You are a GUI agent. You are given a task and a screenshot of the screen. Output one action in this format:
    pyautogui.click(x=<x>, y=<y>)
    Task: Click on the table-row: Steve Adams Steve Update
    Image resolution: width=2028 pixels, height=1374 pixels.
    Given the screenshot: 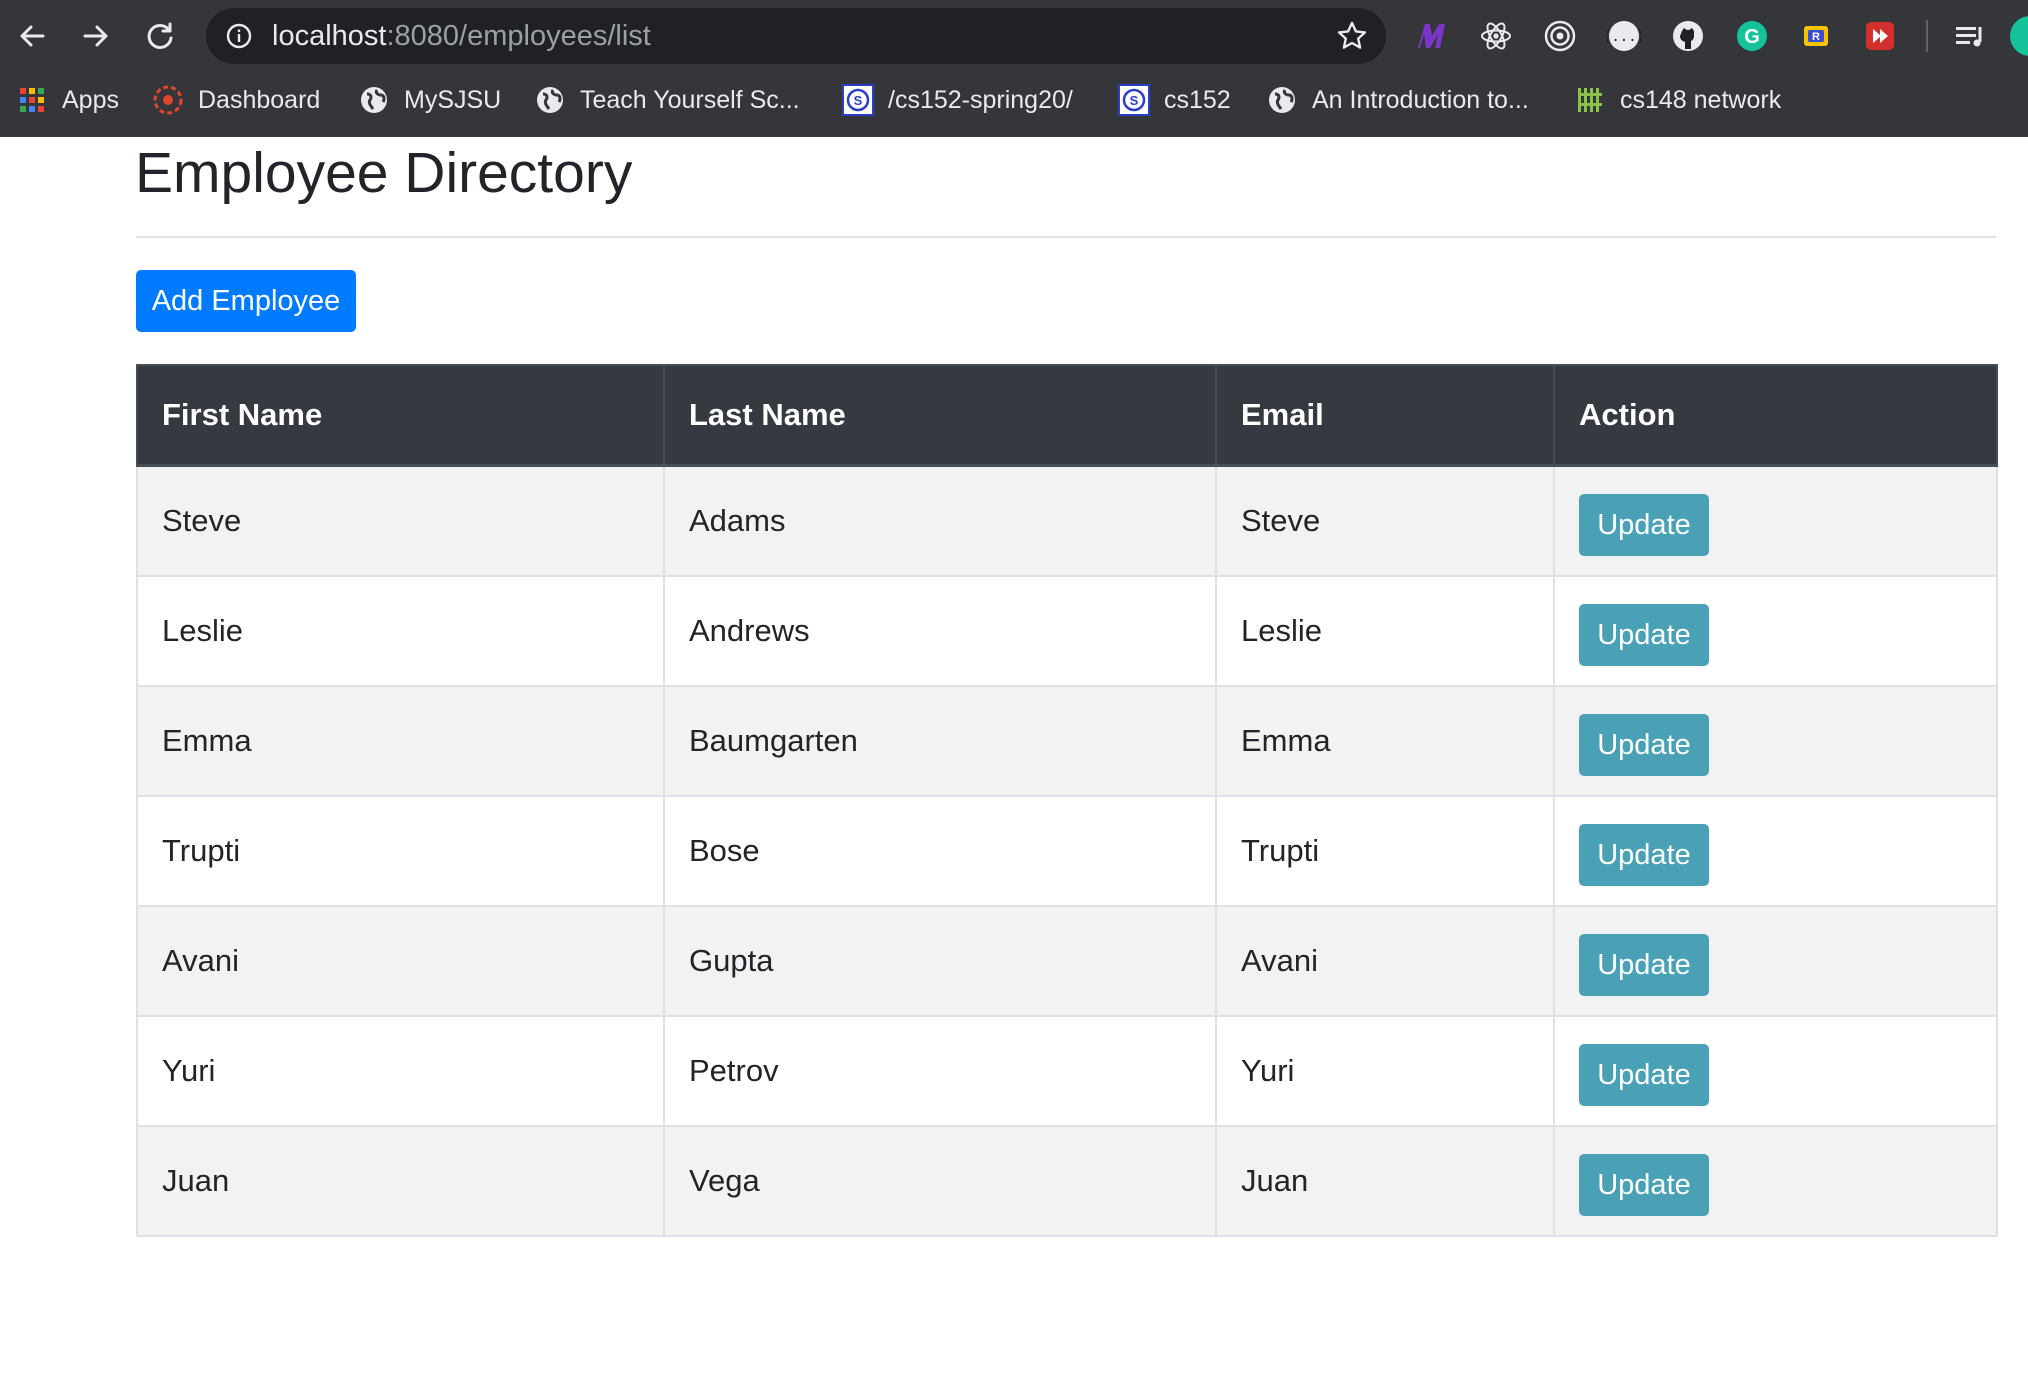 What is the action you would take?
    pyautogui.click(x=1067, y=520)
    